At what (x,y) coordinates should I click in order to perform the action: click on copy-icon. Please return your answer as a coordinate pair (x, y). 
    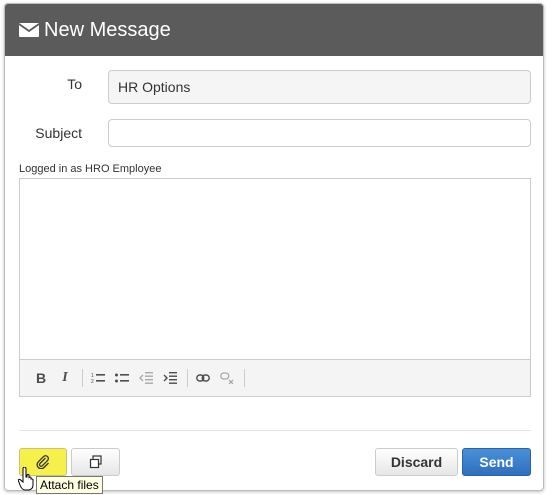
    Looking at the image, I should click on (95, 462).